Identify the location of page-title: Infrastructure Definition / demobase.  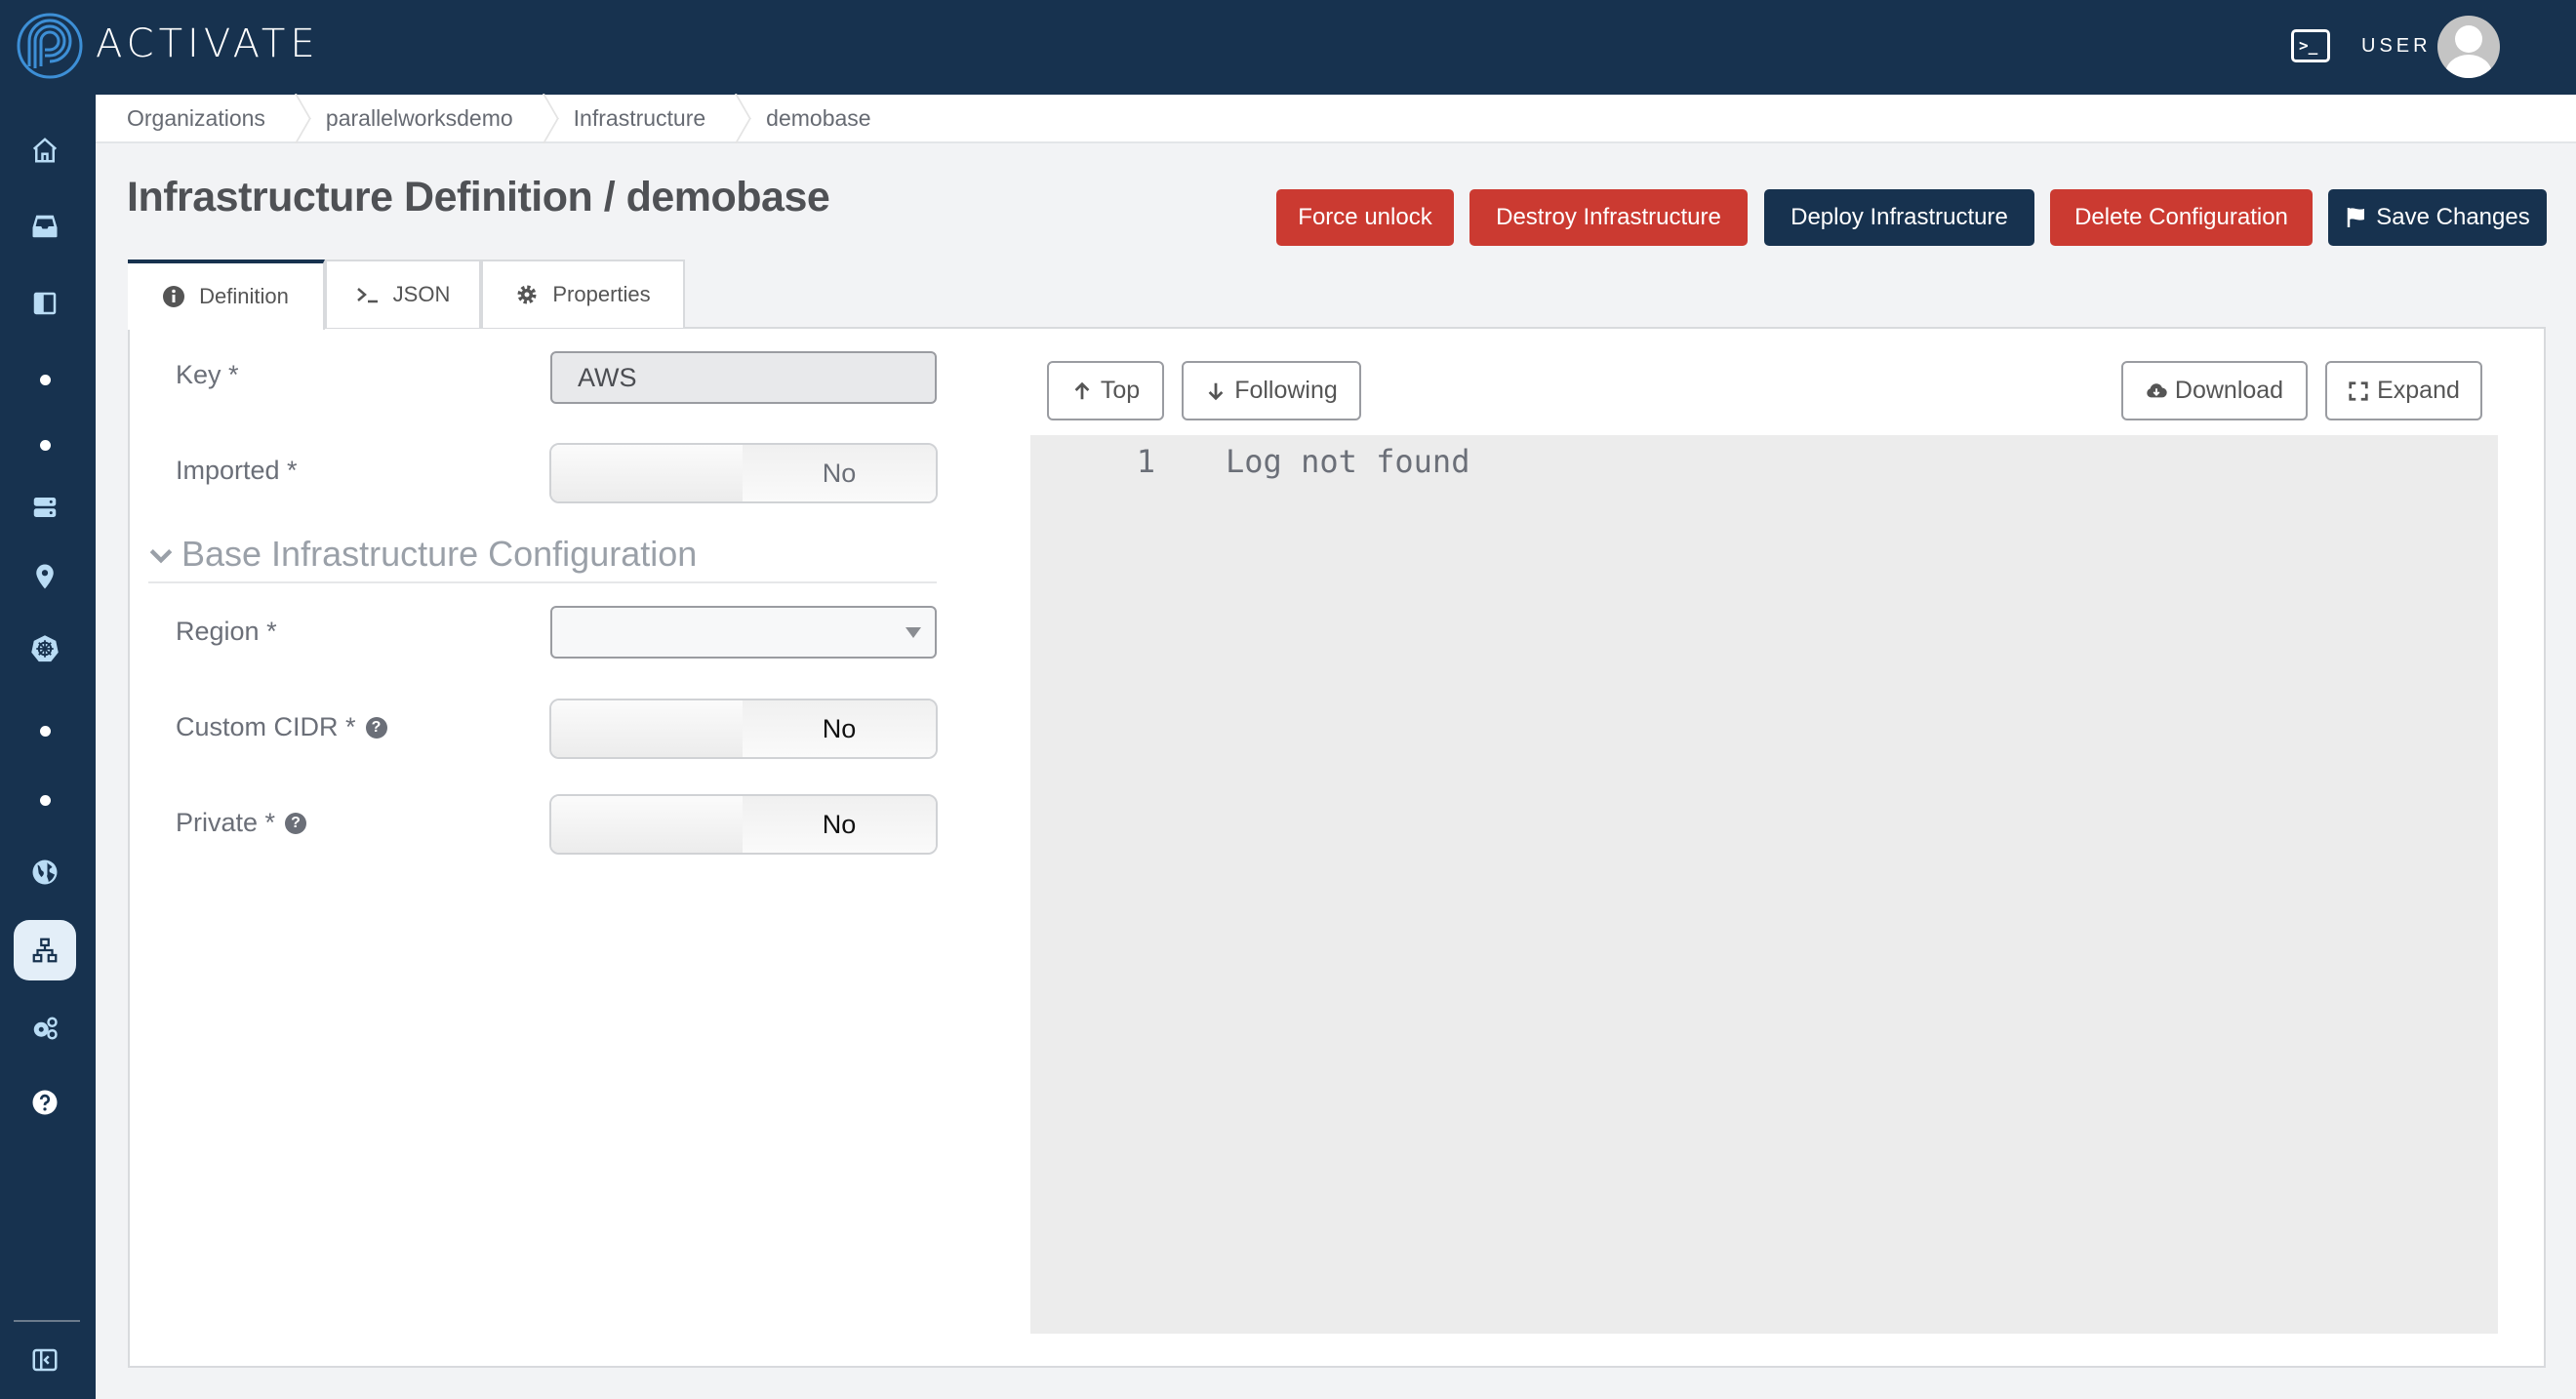
(478, 197).